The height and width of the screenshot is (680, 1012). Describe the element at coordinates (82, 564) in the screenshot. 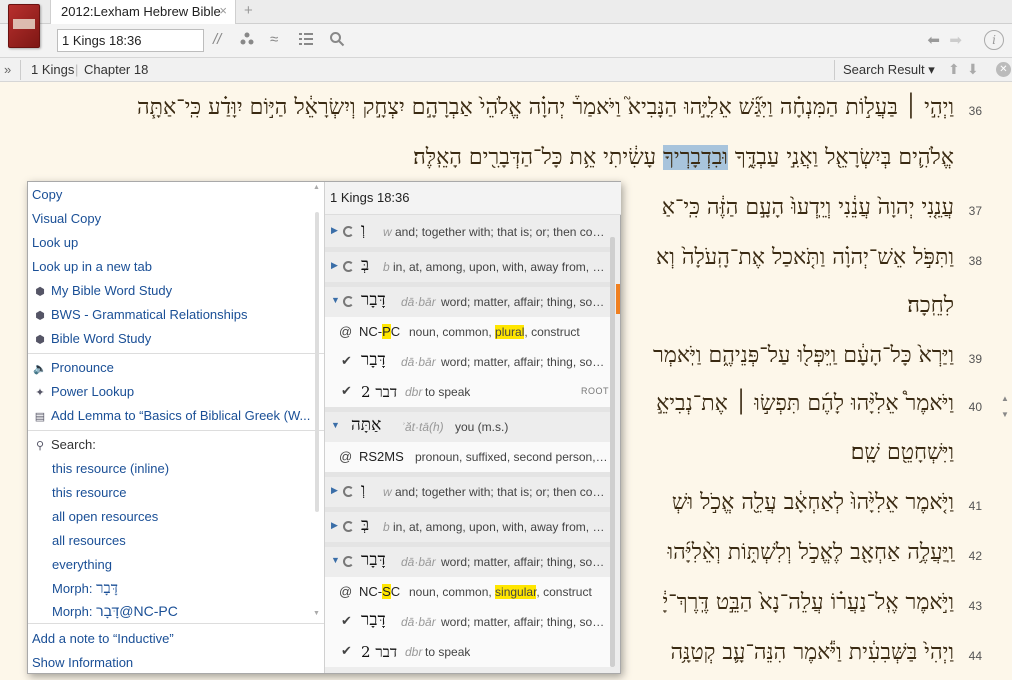

I see `menu-search-everything: everything` at that location.